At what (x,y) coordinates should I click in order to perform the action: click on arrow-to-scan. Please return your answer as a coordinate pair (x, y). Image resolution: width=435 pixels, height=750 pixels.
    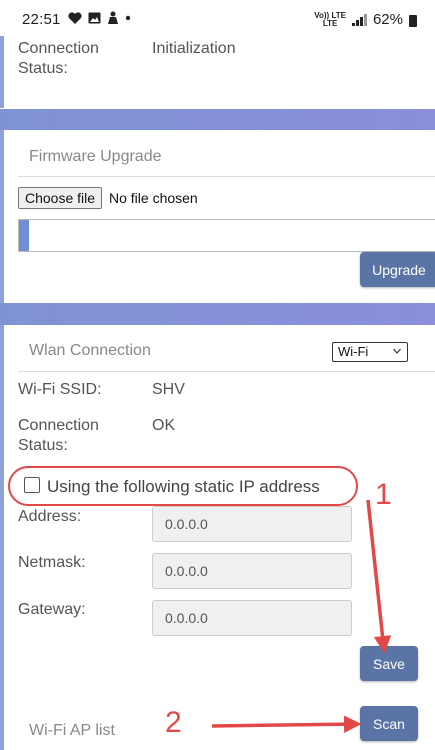
    Looking at the image, I should click on (286, 724).